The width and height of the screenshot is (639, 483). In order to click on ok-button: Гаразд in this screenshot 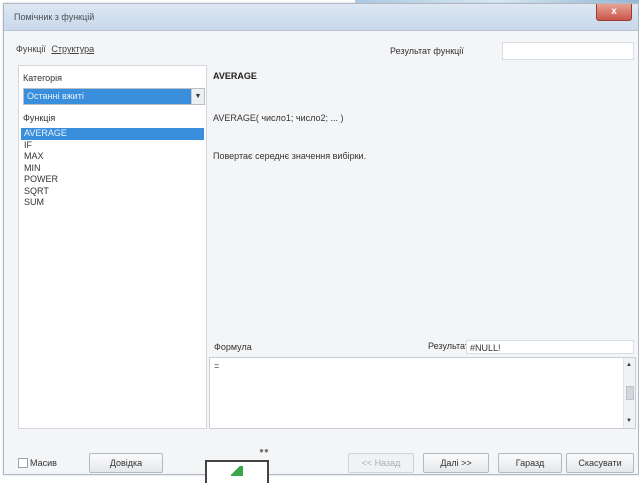, I will do `click(530, 463)`.